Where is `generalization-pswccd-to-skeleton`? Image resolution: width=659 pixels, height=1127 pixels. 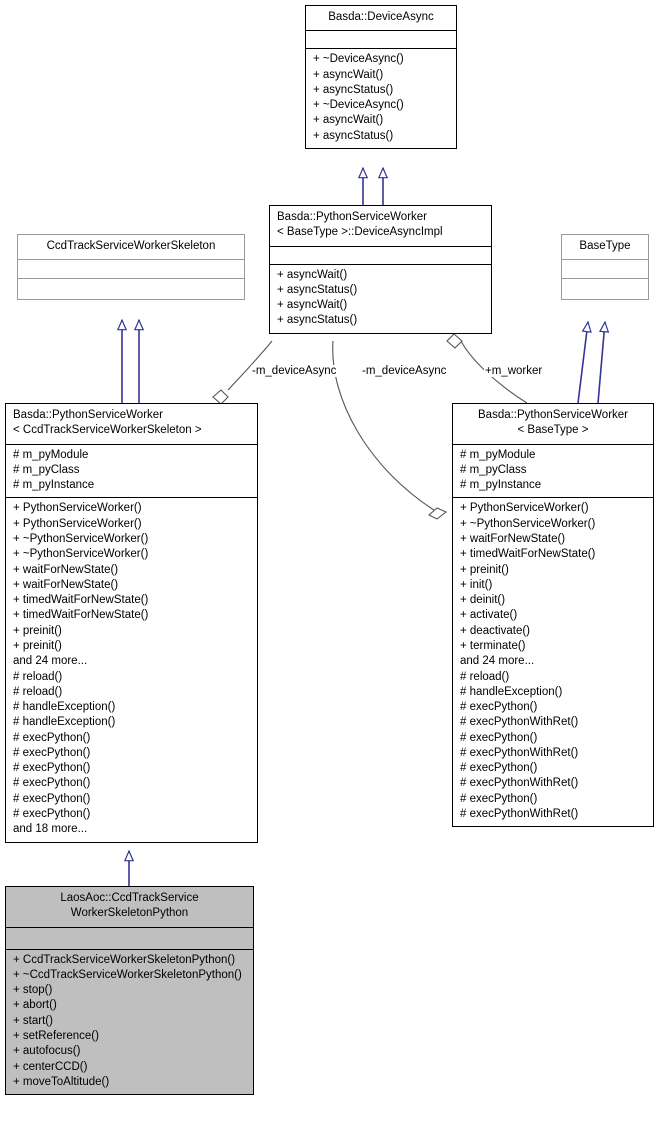
generalization-pswccd-to-skeleton is located at coordinates (130, 361).